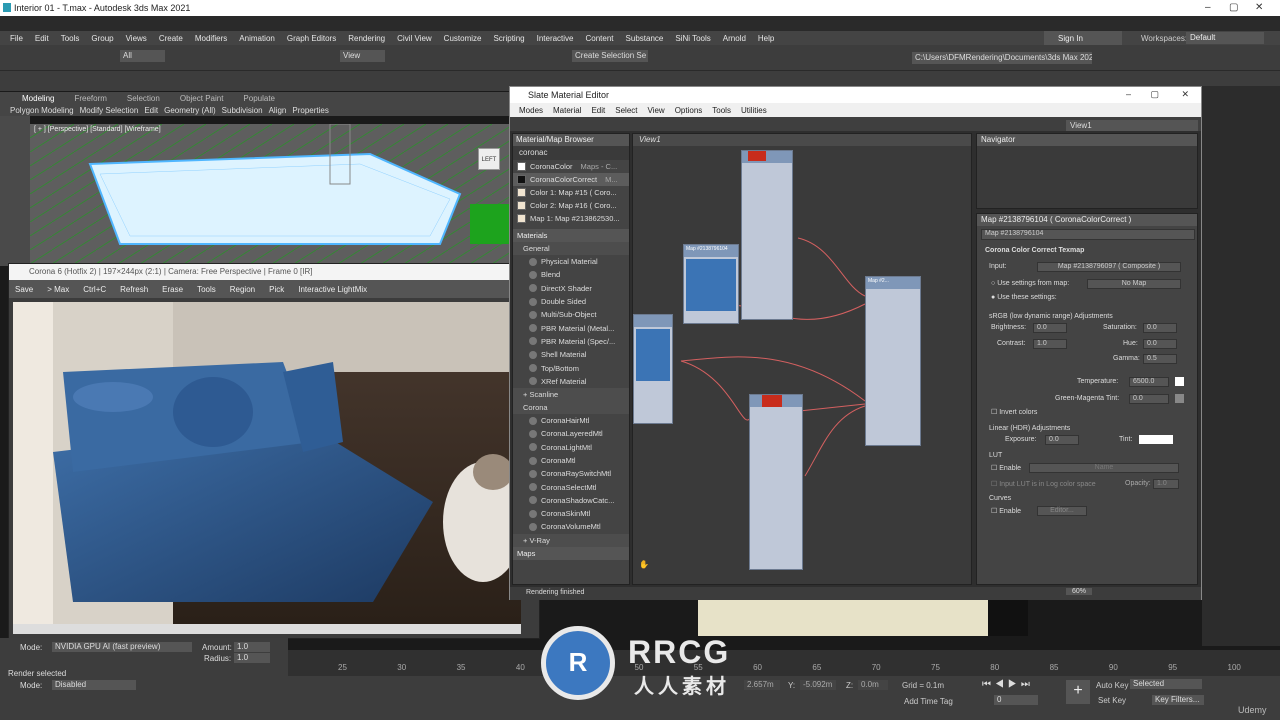 This screenshot has width=1280, height=720. What do you see at coordinates (1006, 511) in the screenshot?
I see `curves-enable-checkbox: ☐ Enable` at bounding box center [1006, 511].